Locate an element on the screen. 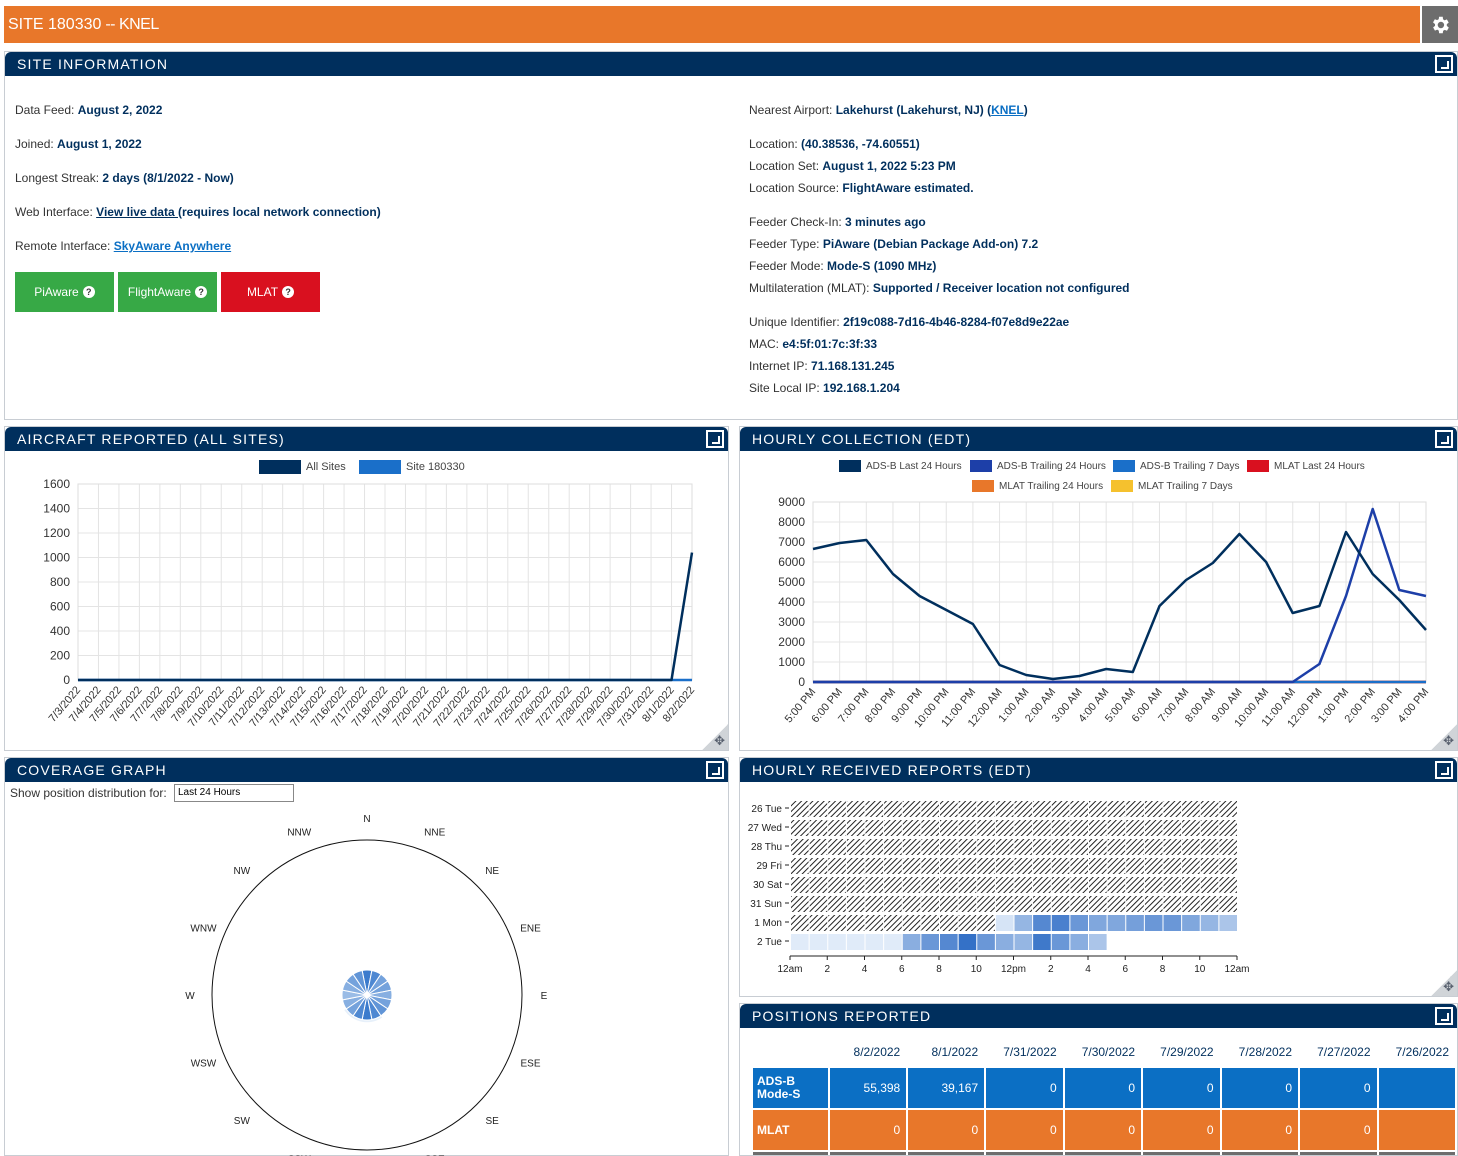 This screenshot has width=1458, height=1156. legend-site: Site 180330 is located at coordinates (412, 467).